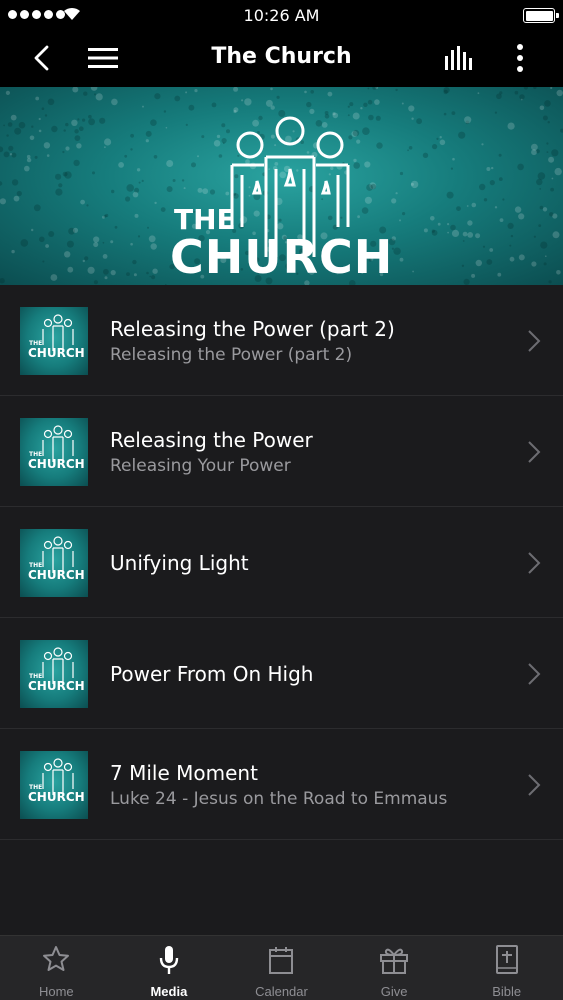  I want to click on more-vertical-icon, so click(520, 58).